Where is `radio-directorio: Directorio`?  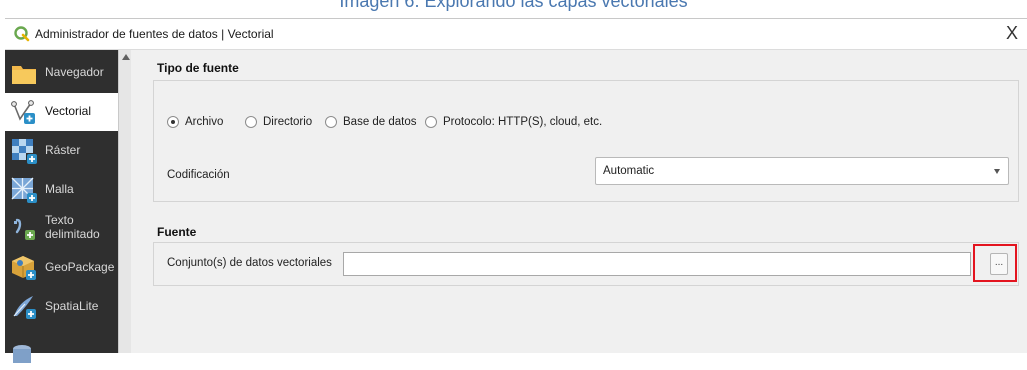
radio-directorio: Directorio is located at coordinates (278, 122).